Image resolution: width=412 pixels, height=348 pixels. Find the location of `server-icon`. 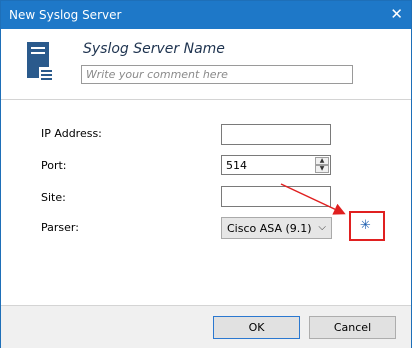

server-icon is located at coordinates (40, 62).